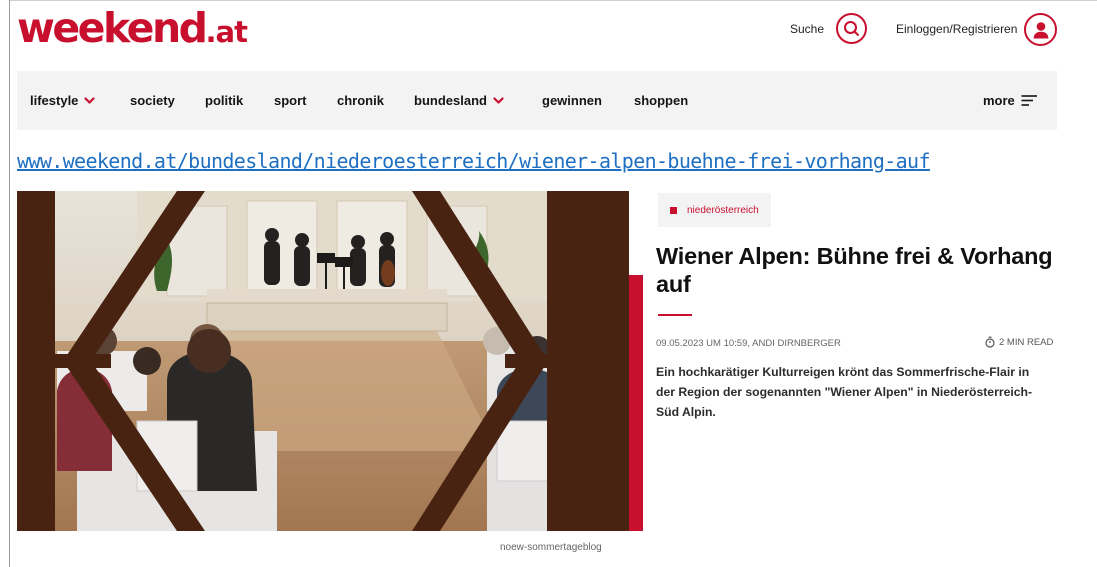 The width and height of the screenshot is (1097, 567). I want to click on nav-item-chronik: chronik, so click(360, 100).